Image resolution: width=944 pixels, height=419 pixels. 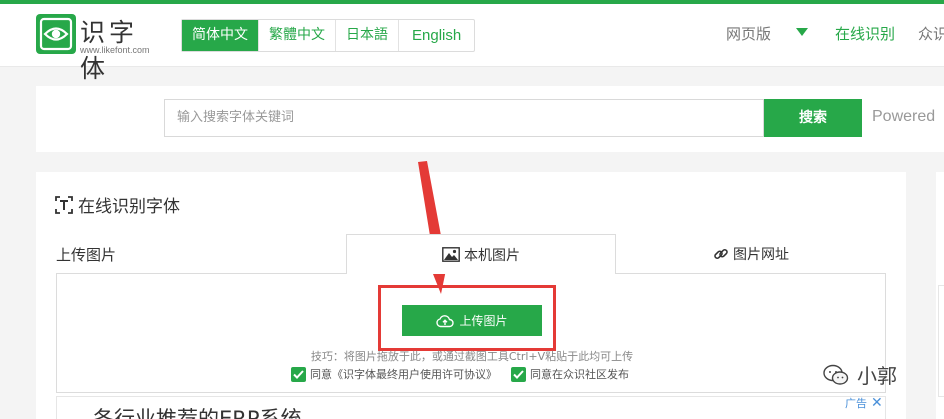 What do you see at coordinates (931, 33) in the screenshot?
I see `nav-community: 众识` at bounding box center [931, 33].